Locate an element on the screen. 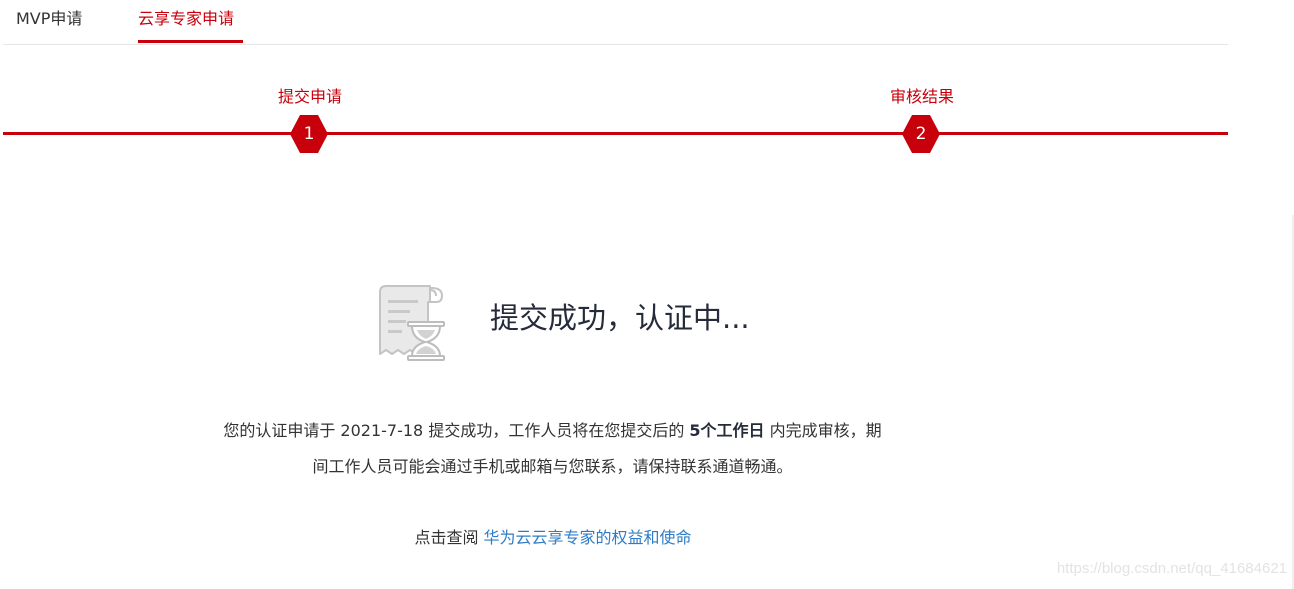 This screenshot has width=1294, height=589. tab-bar: MVP申请 云享专家申请 is located at coordinates (615, 22).